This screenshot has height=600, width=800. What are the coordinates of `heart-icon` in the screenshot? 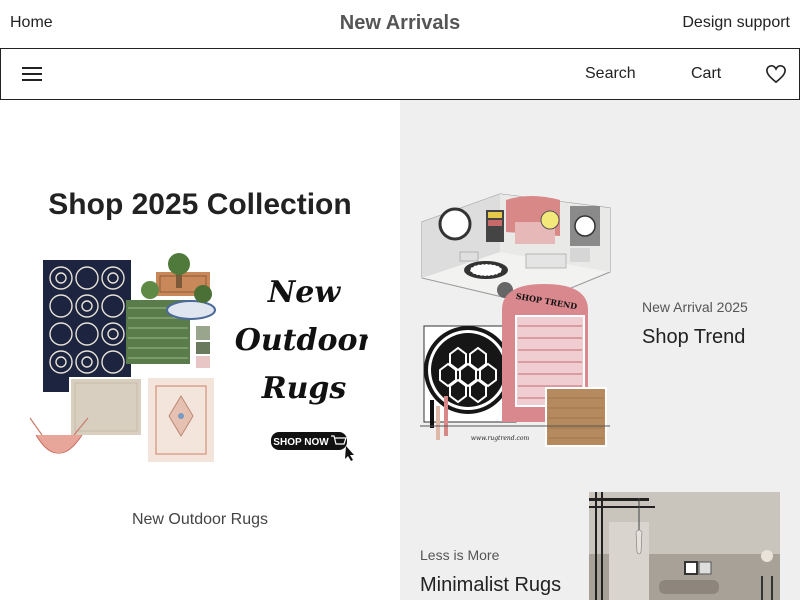 It's located at (776, 74).